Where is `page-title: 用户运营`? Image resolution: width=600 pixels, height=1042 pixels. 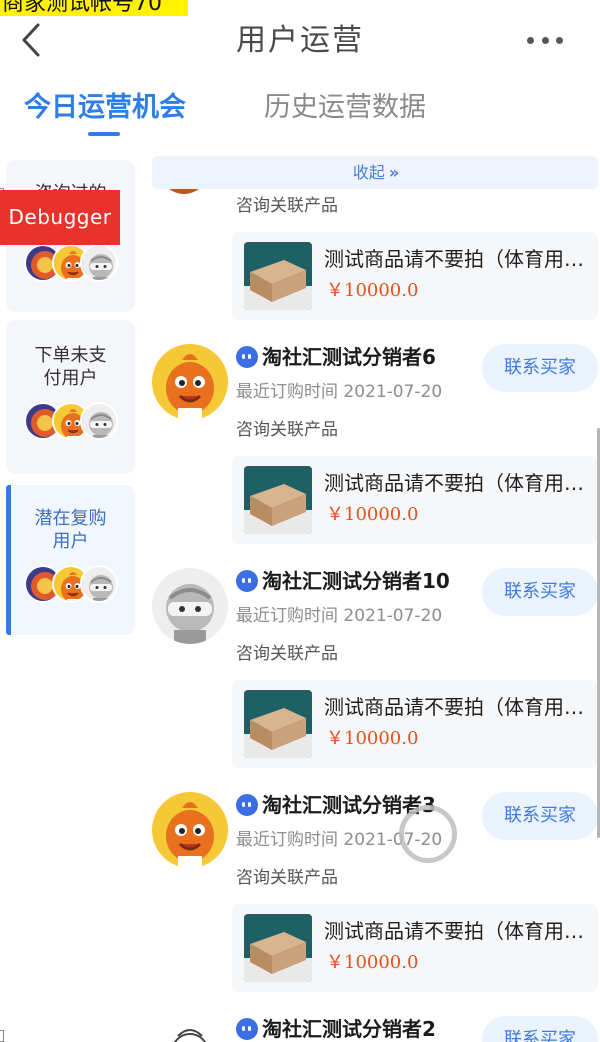 page-title: 用户运营 is located at coordinates (300, 40).